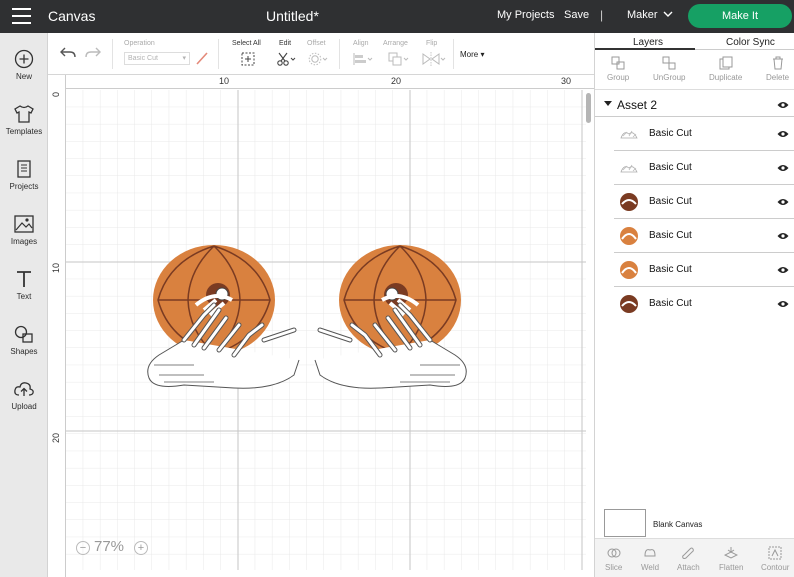 Image resolution: width=794 pixels, height=577 pixels. What do you see at coordinates (202, 58) in the screenshot?
I see `pen-color-icon` at bounding box center [202, 58].